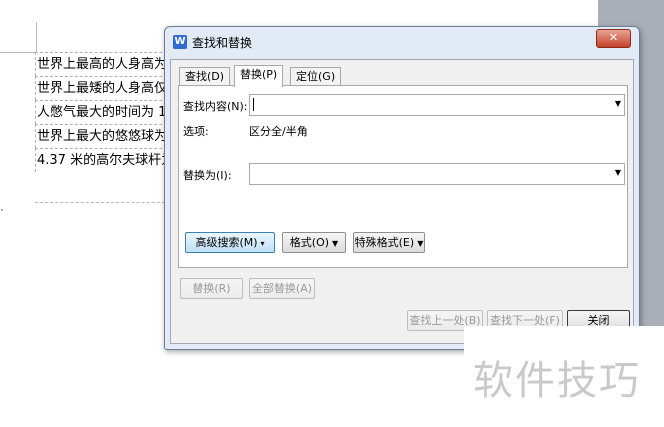  Describe the element at coordinates (205, 76) in the screenshot. I see `tab-find: 查找(D)` at that location.